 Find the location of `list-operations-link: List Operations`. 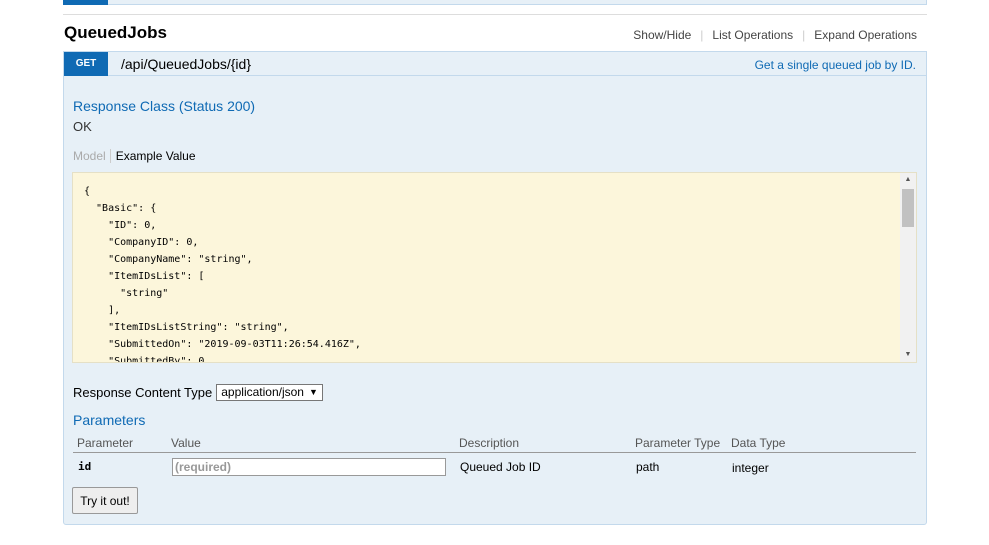

list-operations-link: List Operations is located at coordinates (752, 35).